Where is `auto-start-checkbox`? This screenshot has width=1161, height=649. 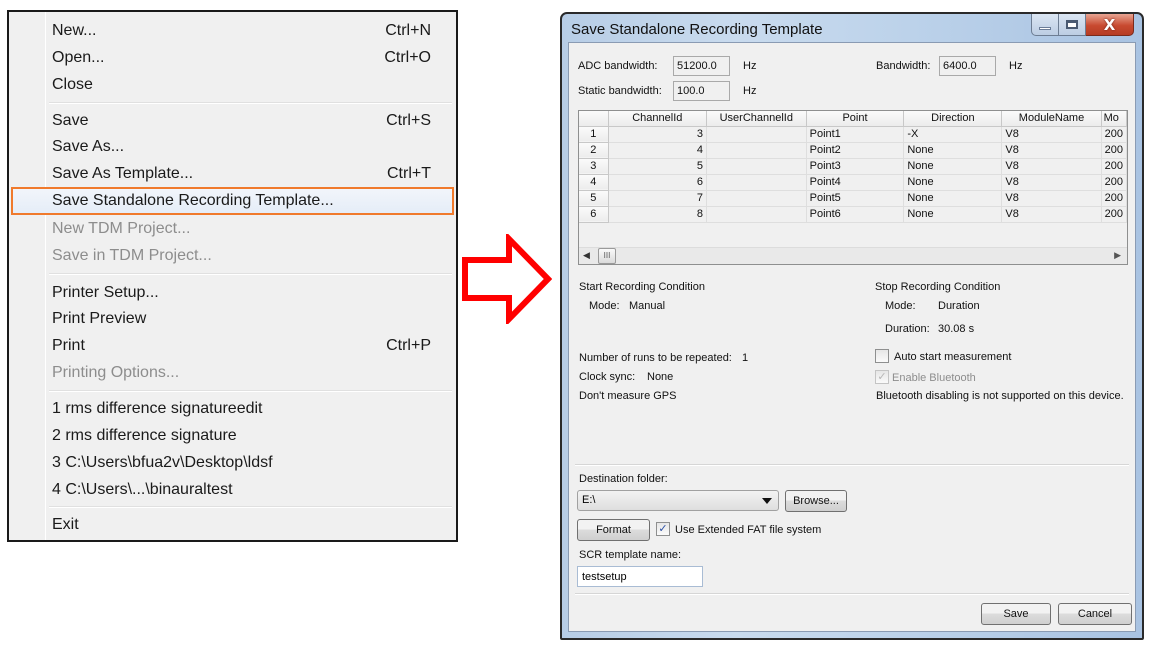
auto-start-checkbox is located at coordinates (882, 356).